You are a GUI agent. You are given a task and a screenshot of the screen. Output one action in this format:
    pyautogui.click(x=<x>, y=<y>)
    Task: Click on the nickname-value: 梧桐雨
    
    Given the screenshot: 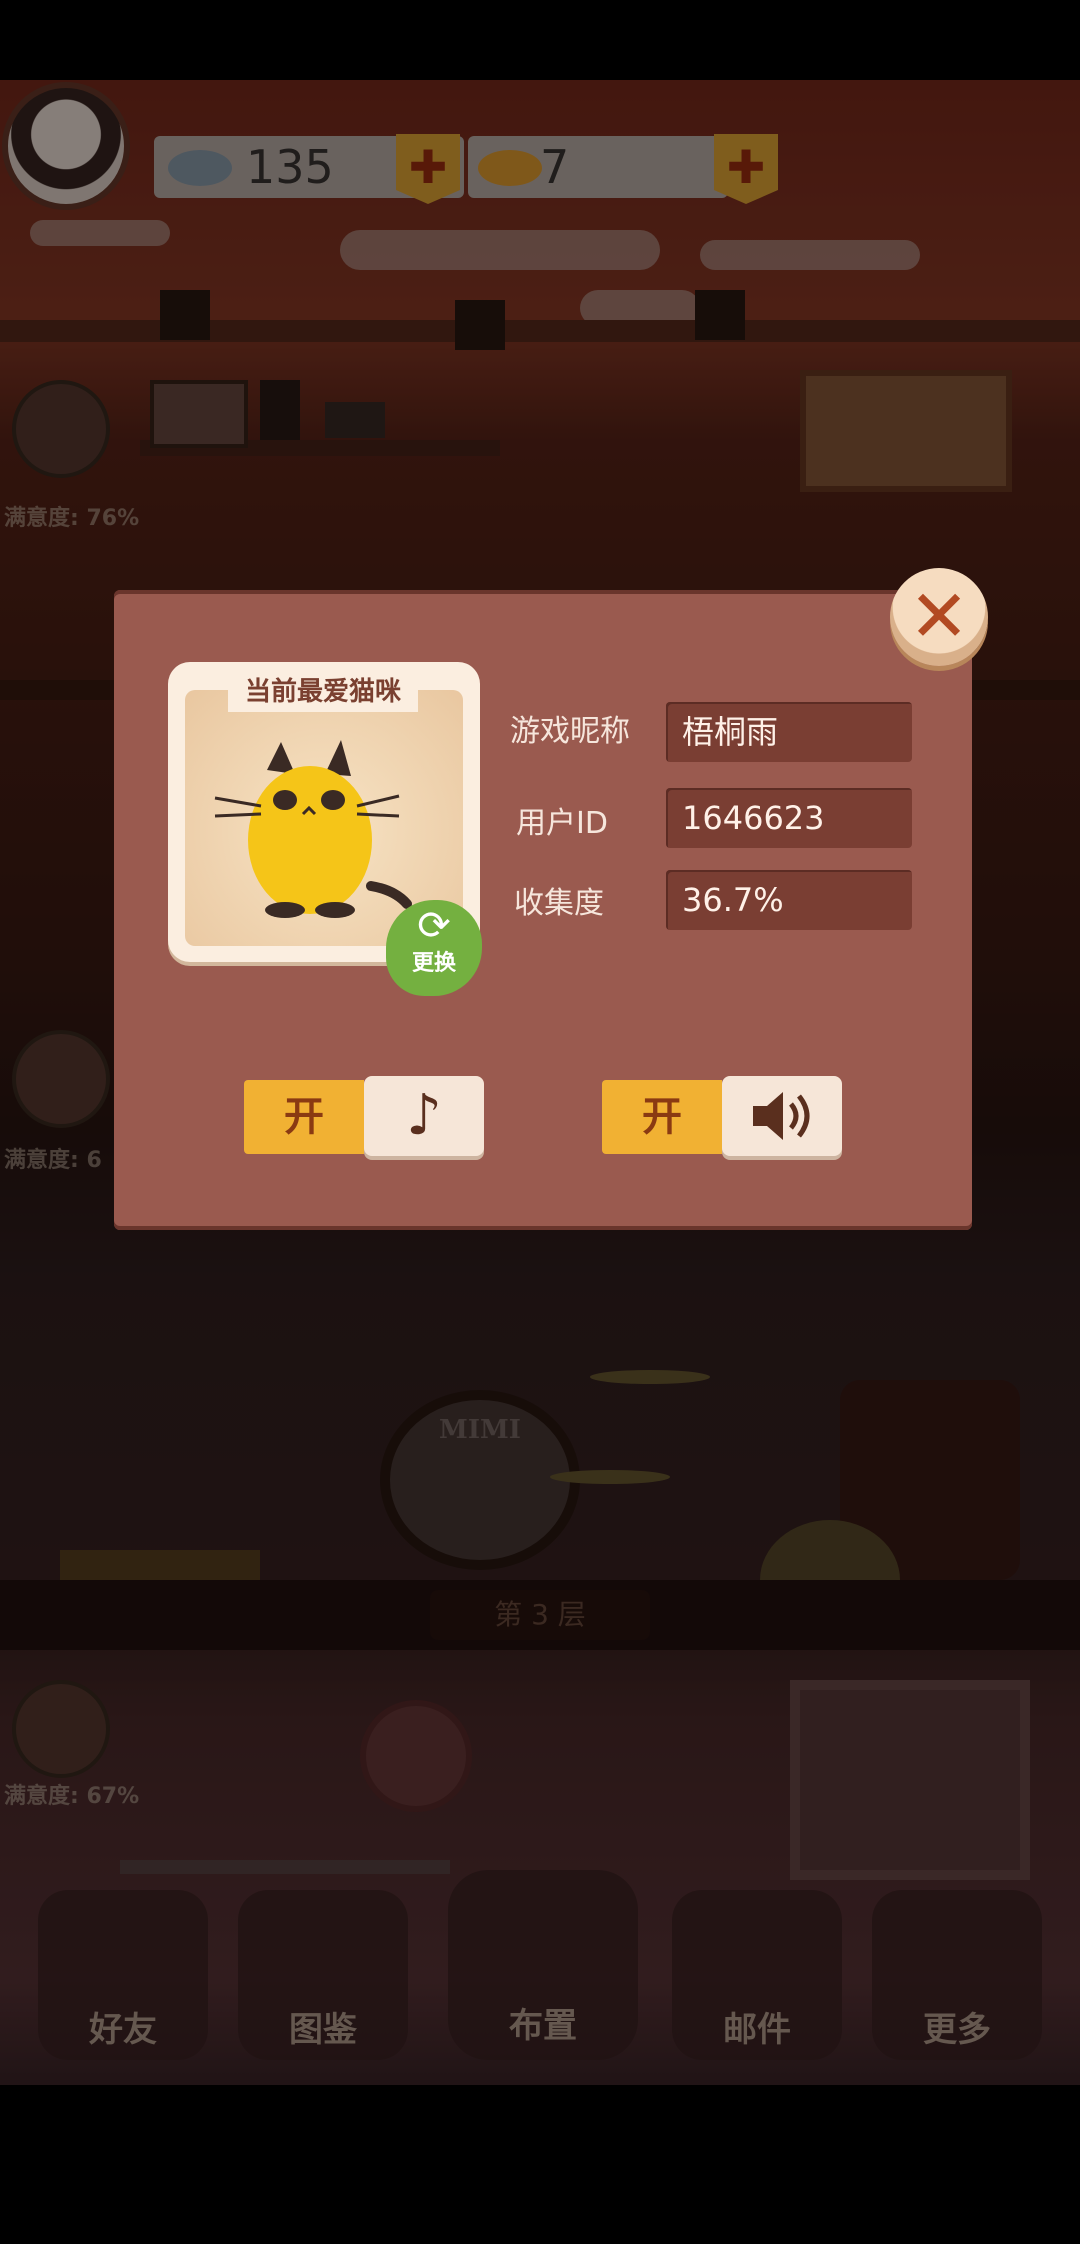 What is the action you would take?
    pyautogui.click(x=789, y=732)
    